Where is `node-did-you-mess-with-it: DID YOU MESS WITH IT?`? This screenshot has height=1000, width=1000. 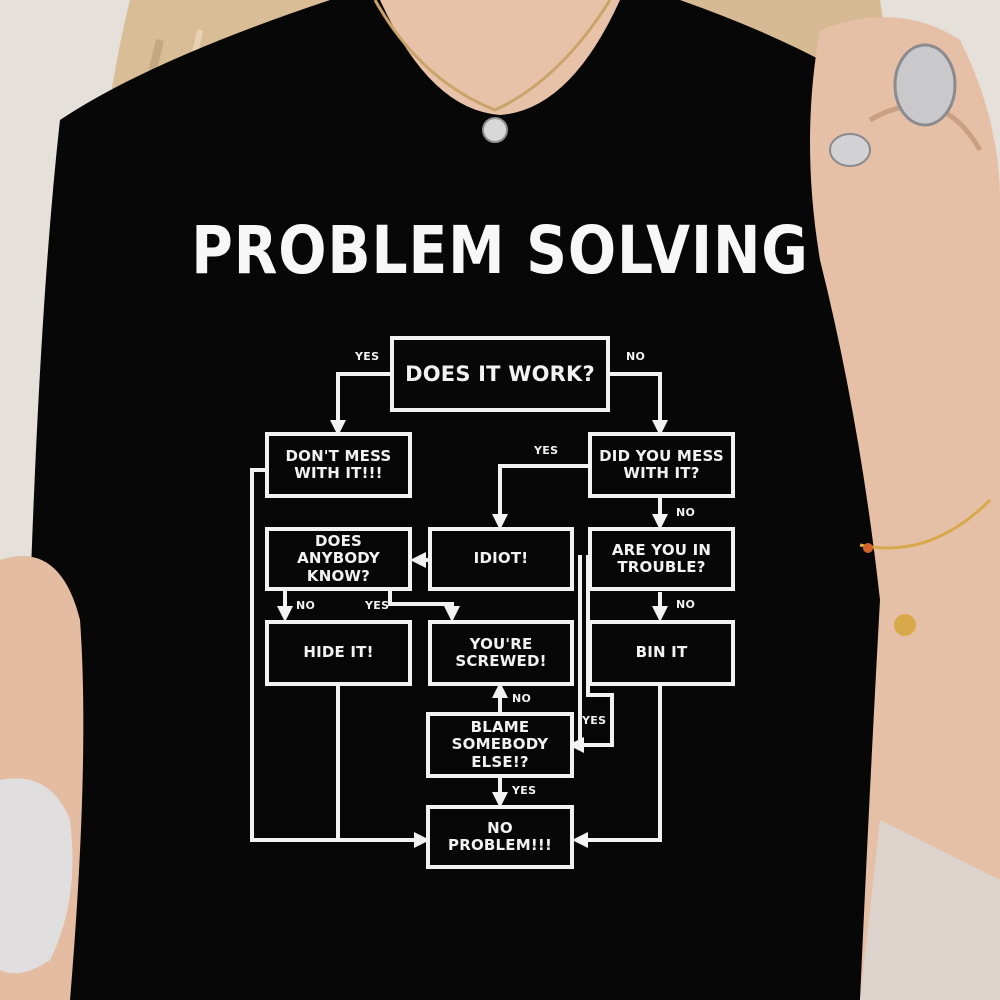 node-did-you-mess-with-it: DID YOU MESS WITH IT? is located at coordinates (661, 465).